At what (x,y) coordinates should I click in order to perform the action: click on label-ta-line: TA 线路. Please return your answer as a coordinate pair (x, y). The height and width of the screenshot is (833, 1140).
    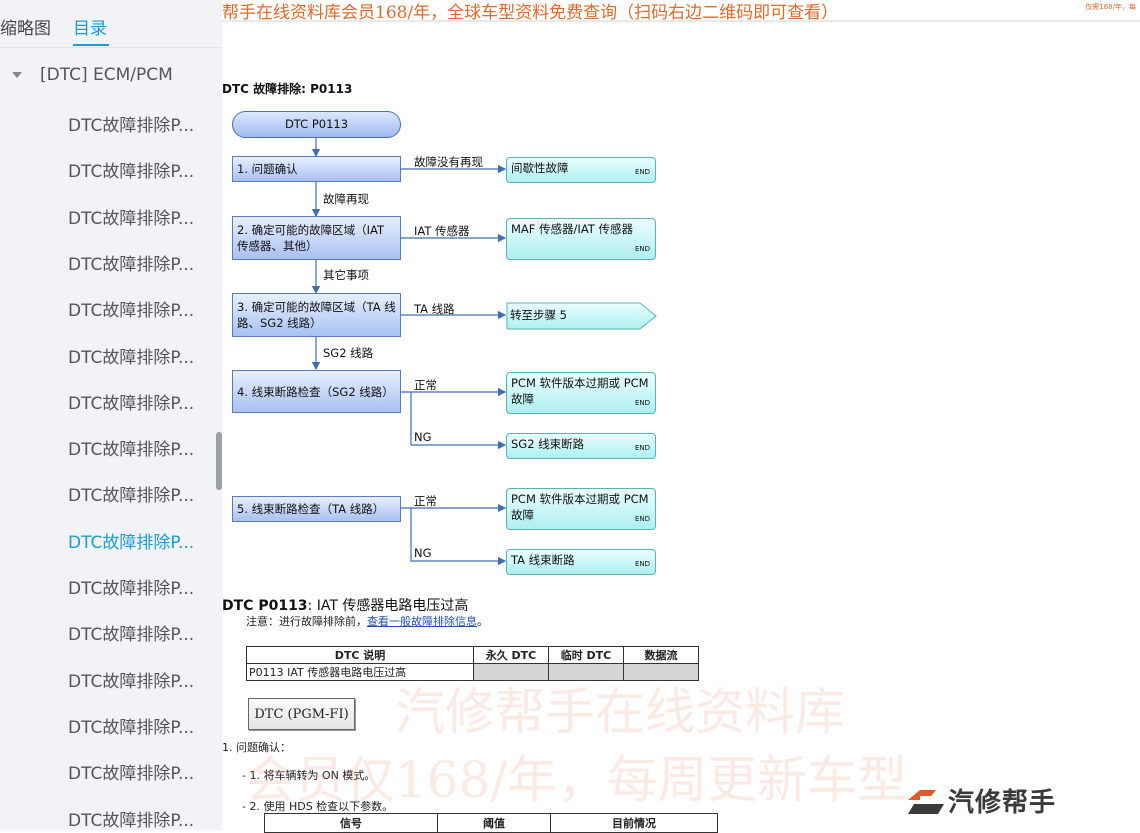
    Looking at the image, I should click on (434, 309).